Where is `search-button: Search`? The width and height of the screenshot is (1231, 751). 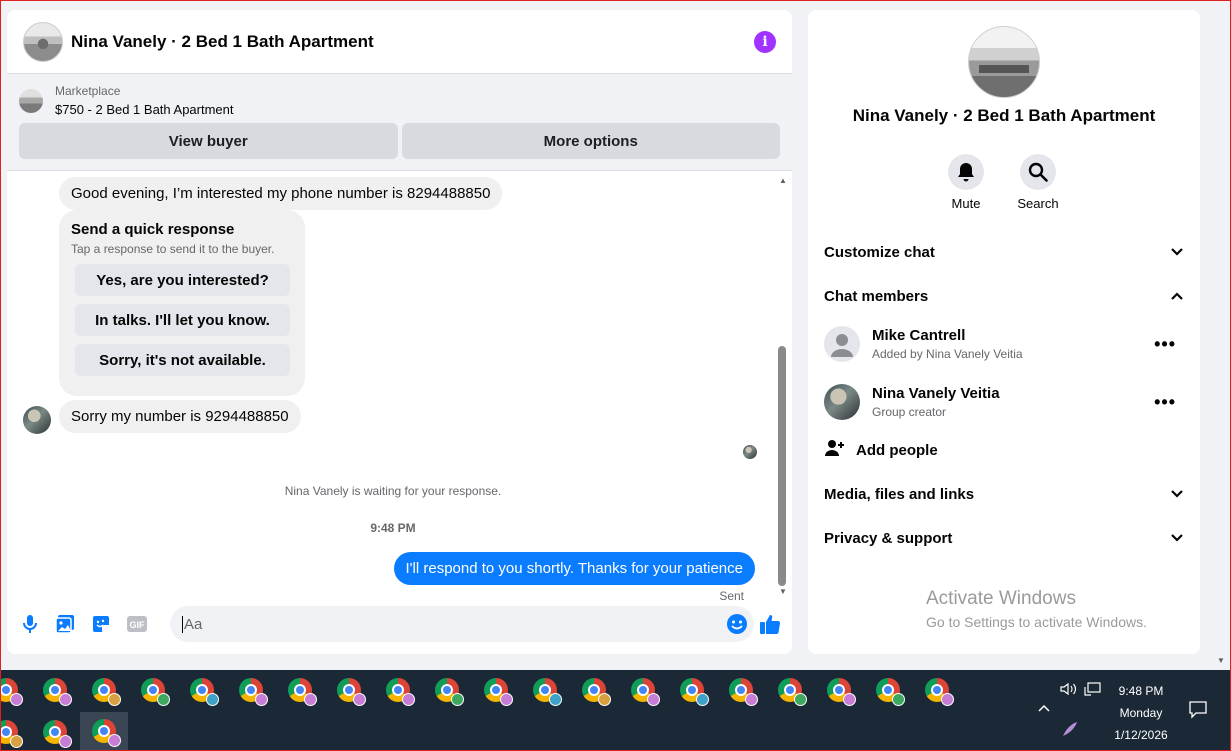 search-button: Search is located at coordinates (1038, 182).